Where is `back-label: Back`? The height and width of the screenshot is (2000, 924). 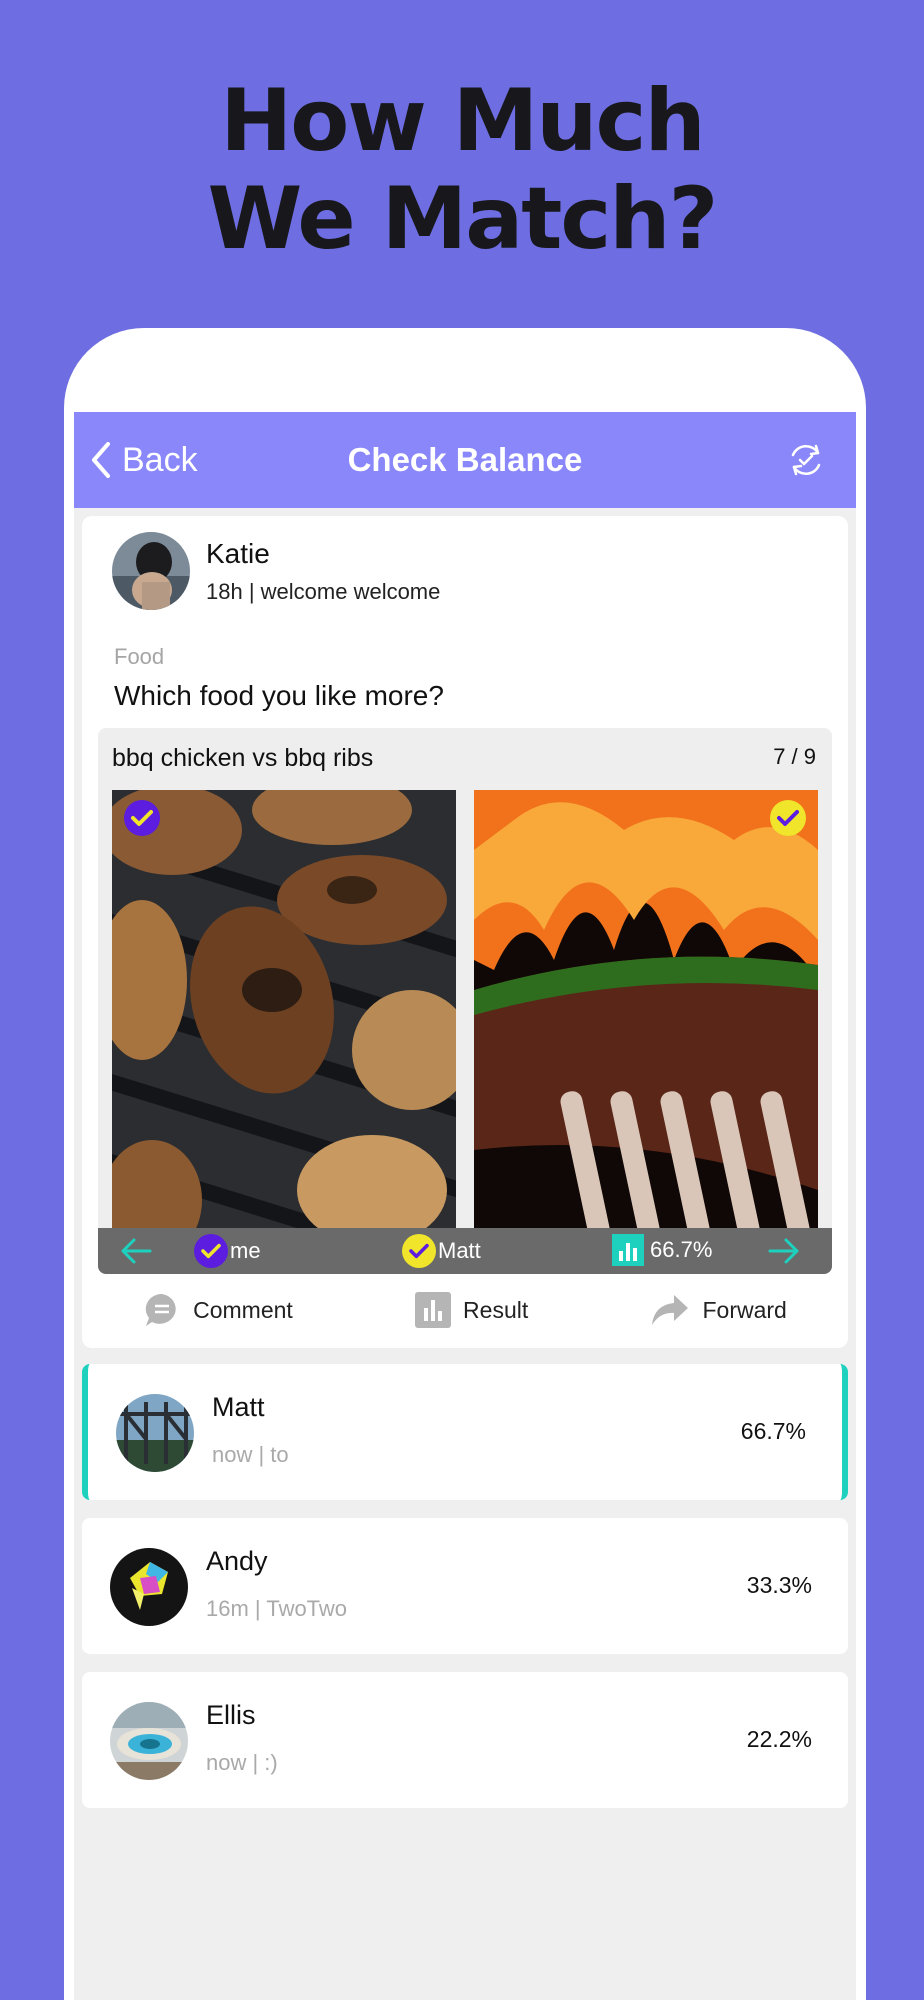 back-label: Back is located at coordinates (160, 459).